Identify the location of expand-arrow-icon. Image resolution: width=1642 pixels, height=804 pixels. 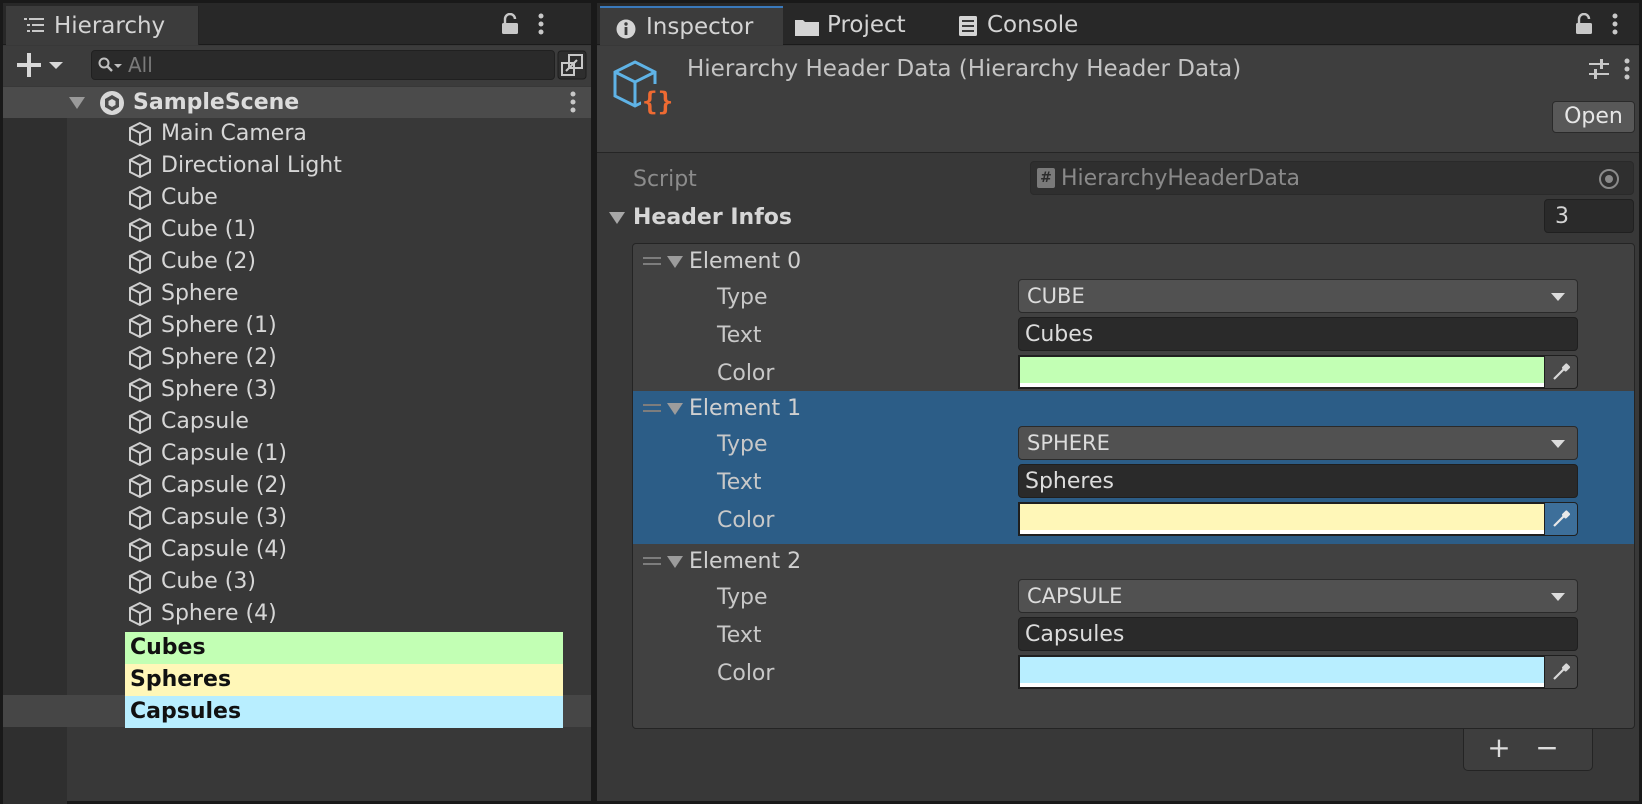
(77, 103).